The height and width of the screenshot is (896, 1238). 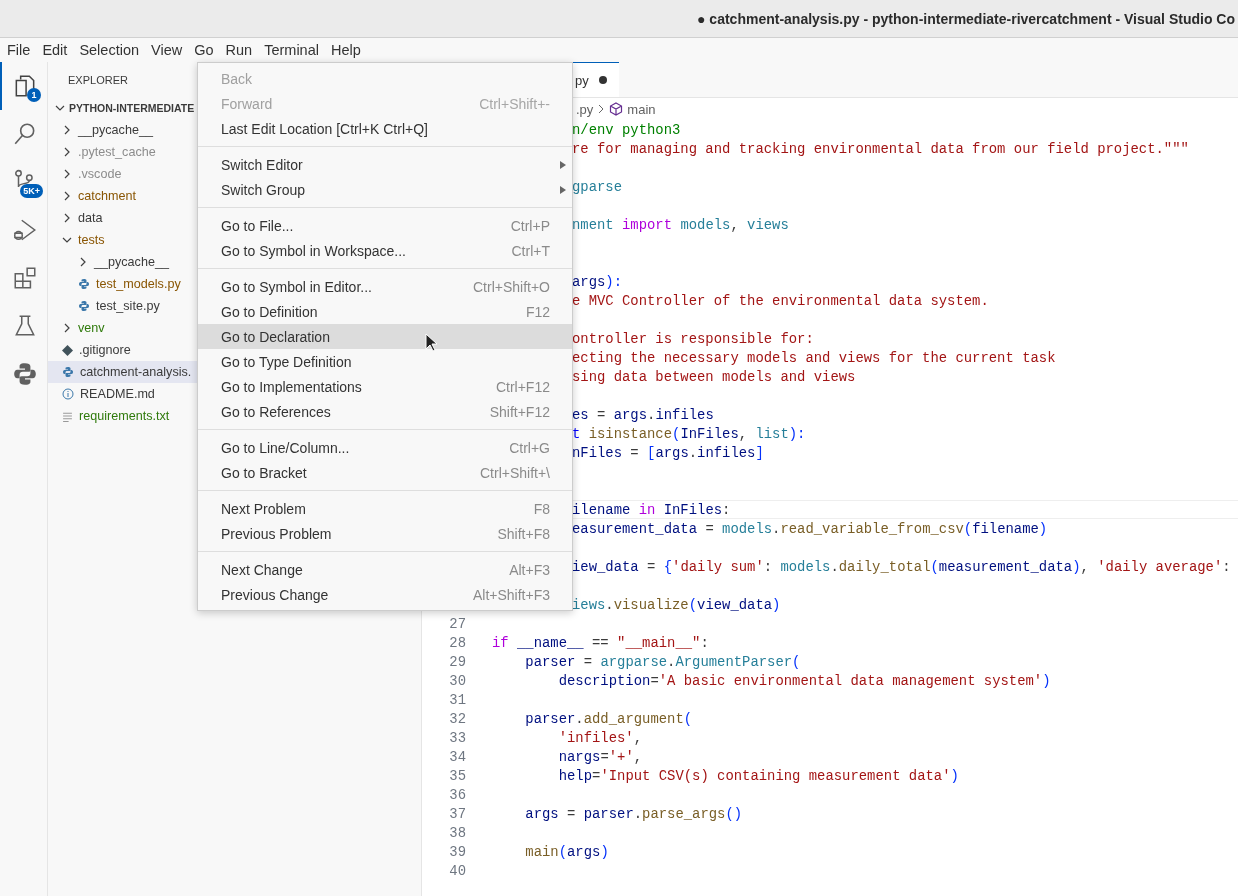 What do you see at coordinates (600, 756) in the screenshot?
I see `code-line: nargs='+',` at bounding box center [600, 756].